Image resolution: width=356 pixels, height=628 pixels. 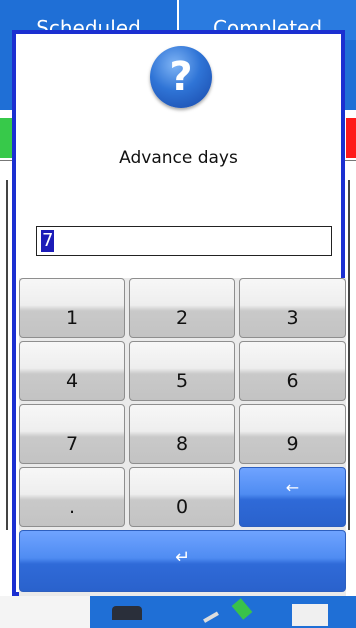 What do you see at coordinates (182, 434) in the screenshot?
I see `key-8: 8` at bounding box center [182, 434].